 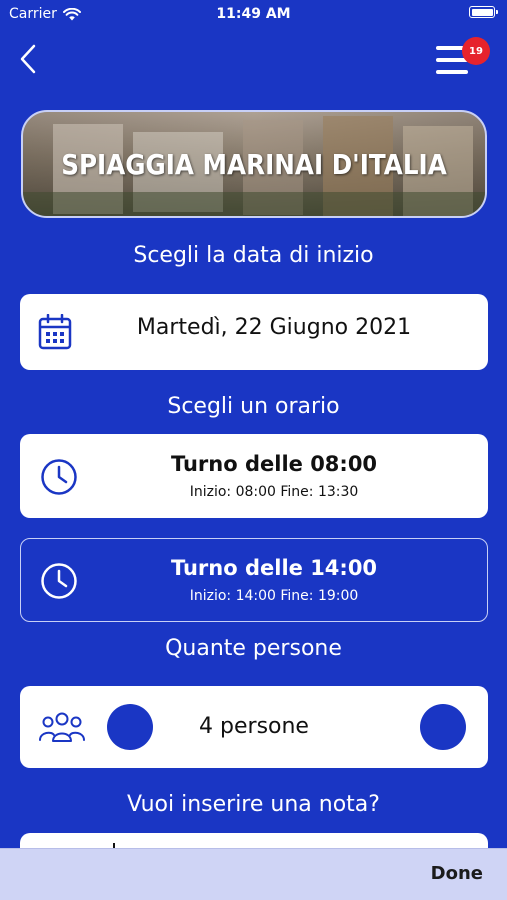 I want to click on date-section-title: Scegli la data di inizio, so click(x=253, y=255).